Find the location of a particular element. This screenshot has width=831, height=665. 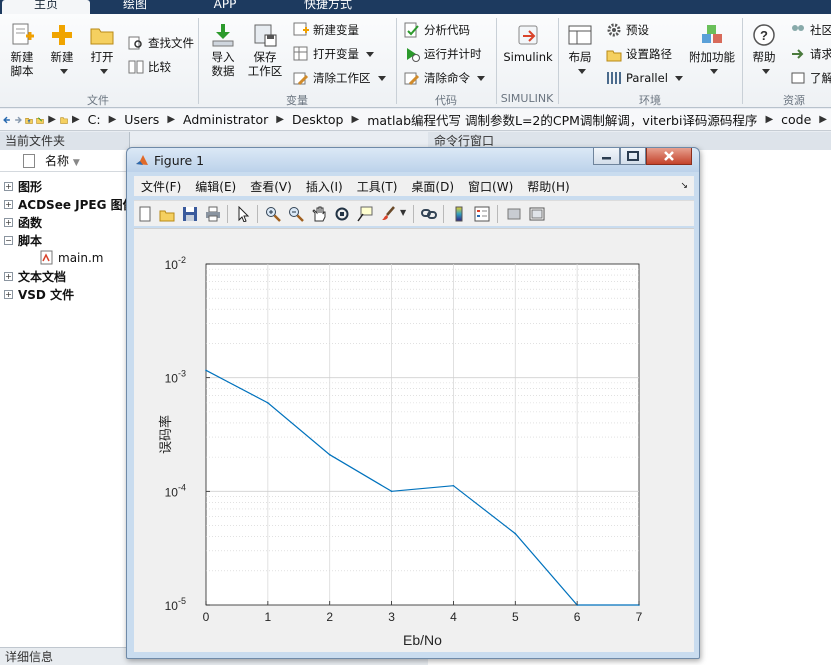

set-path-button: 设置路径 is located at coordinates (639, 54).